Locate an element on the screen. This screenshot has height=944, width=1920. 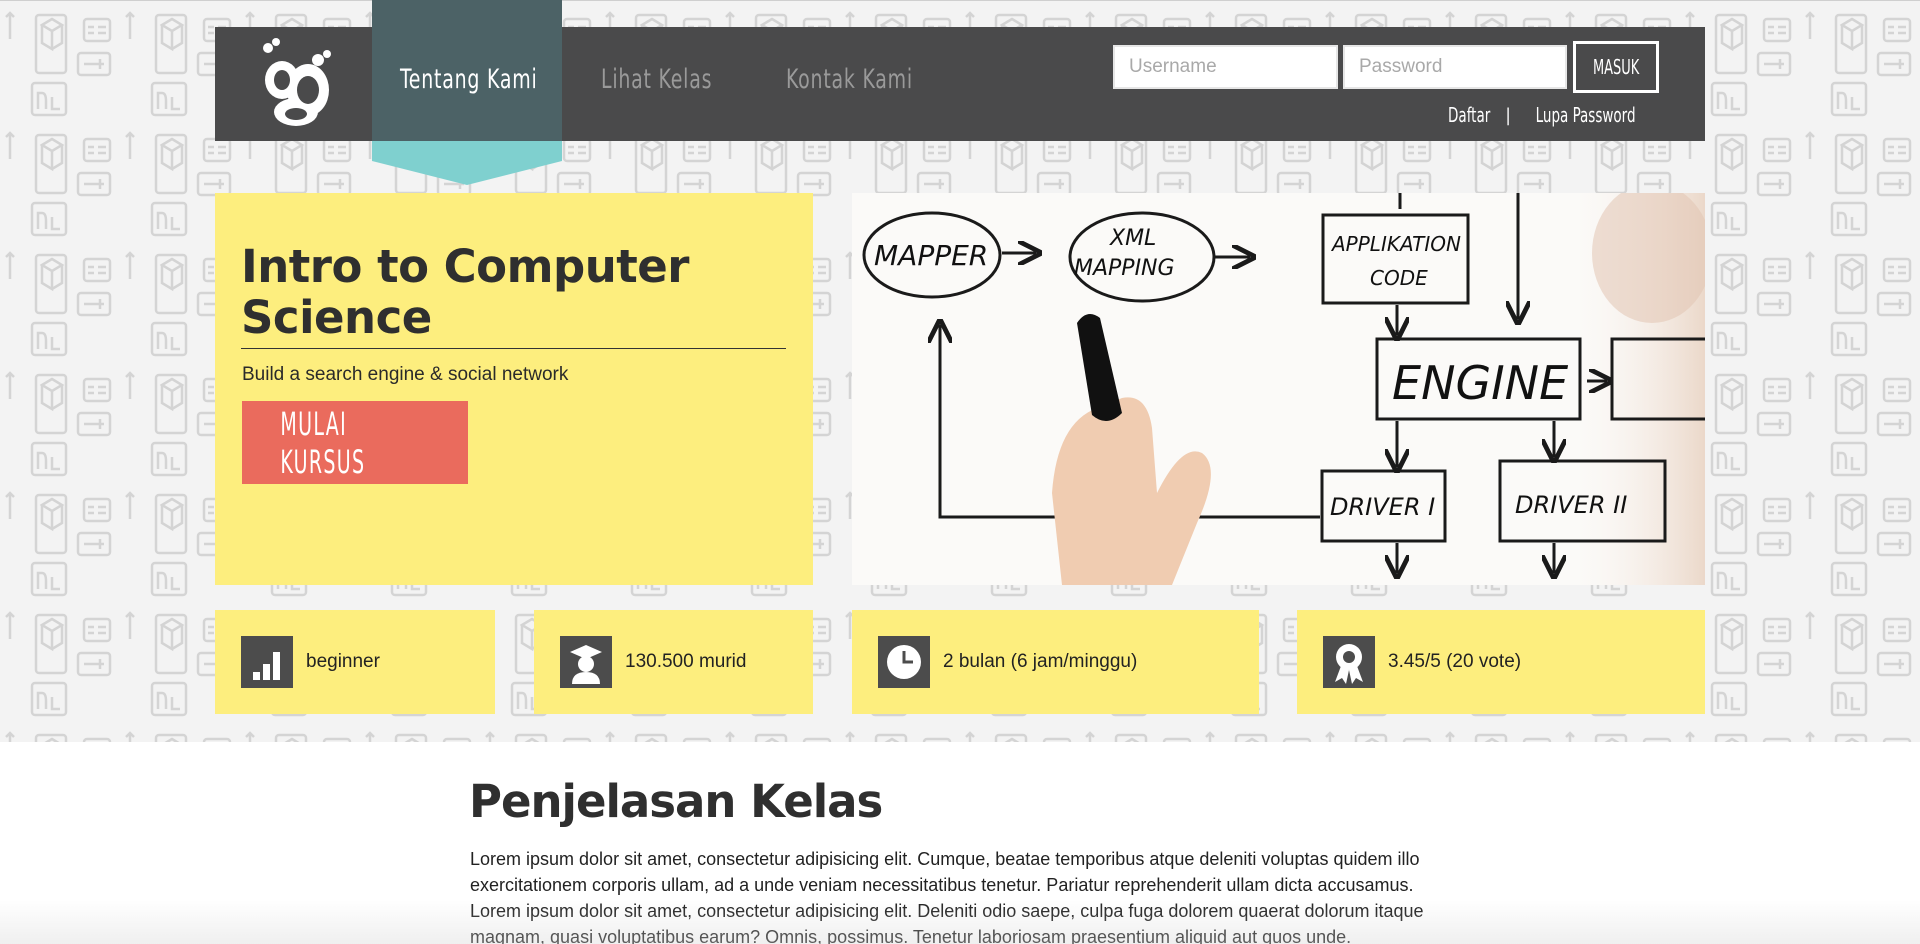
graduate-icon is located at coordinates (586, 662).